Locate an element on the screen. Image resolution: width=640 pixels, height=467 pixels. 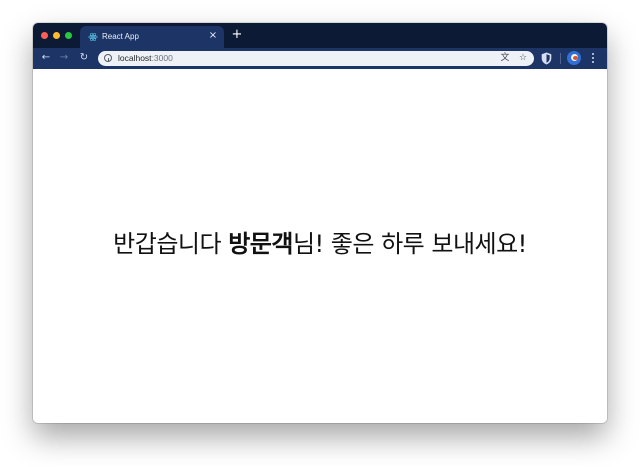
visitor-name: 방문객 is located at coordinates (260, 244).